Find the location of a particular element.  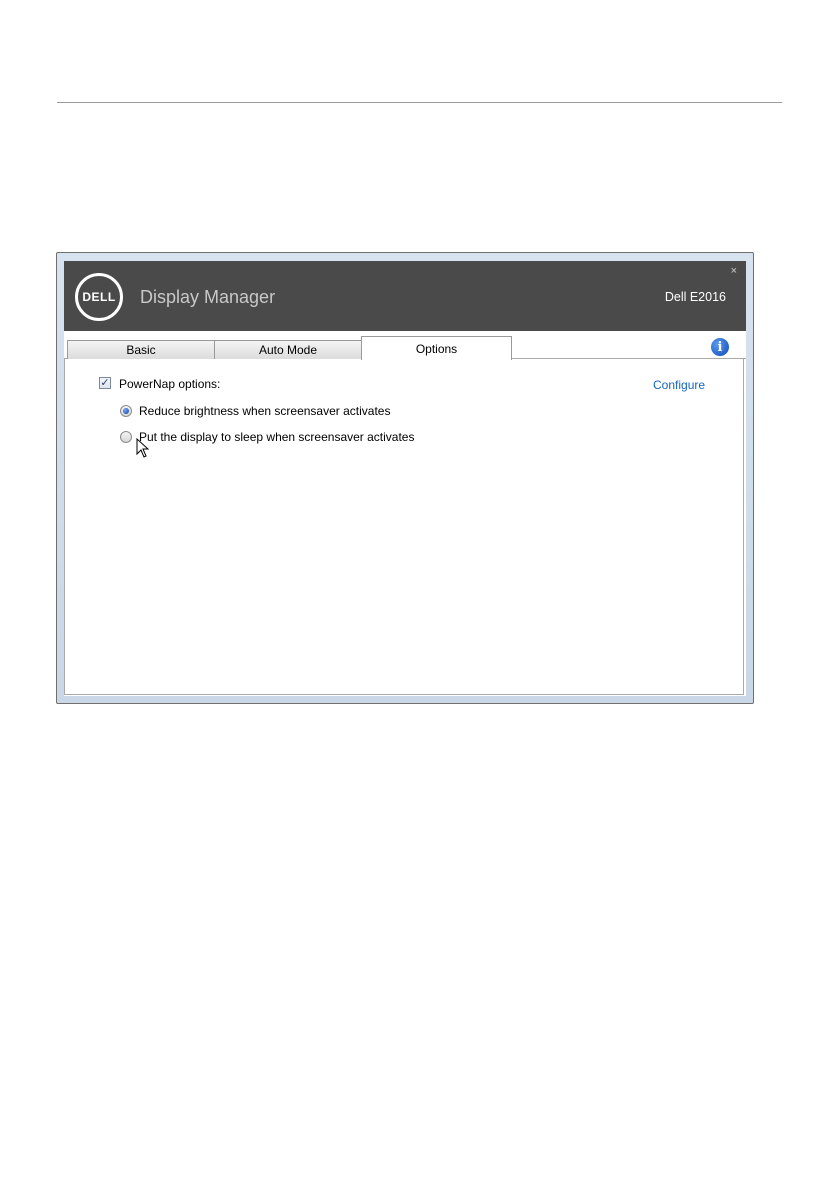

dell-logo: DELL is located at coordinates (99, 297).